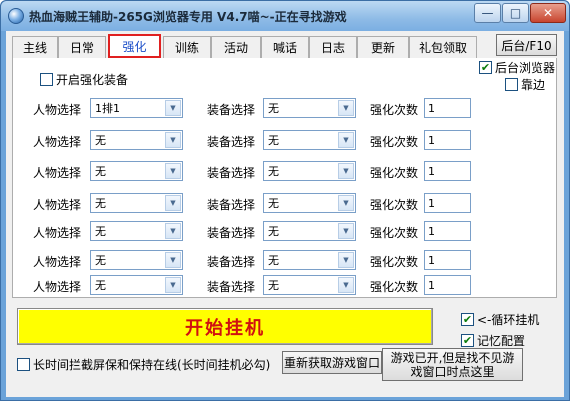 The height and width of the screenshot is (401, 570). I want to click on background-browser-box: ✔, so click(485, 67).